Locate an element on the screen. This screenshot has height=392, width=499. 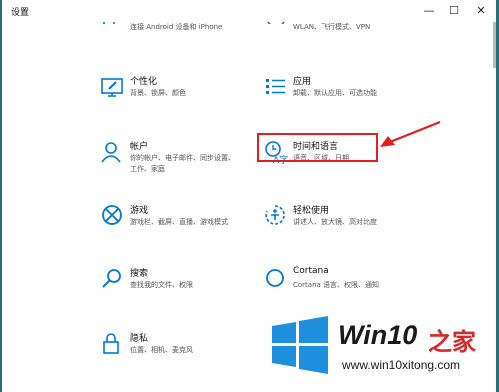
network-desc: WLAN、飞行模式、VPN is located at coordinates (332, 27).